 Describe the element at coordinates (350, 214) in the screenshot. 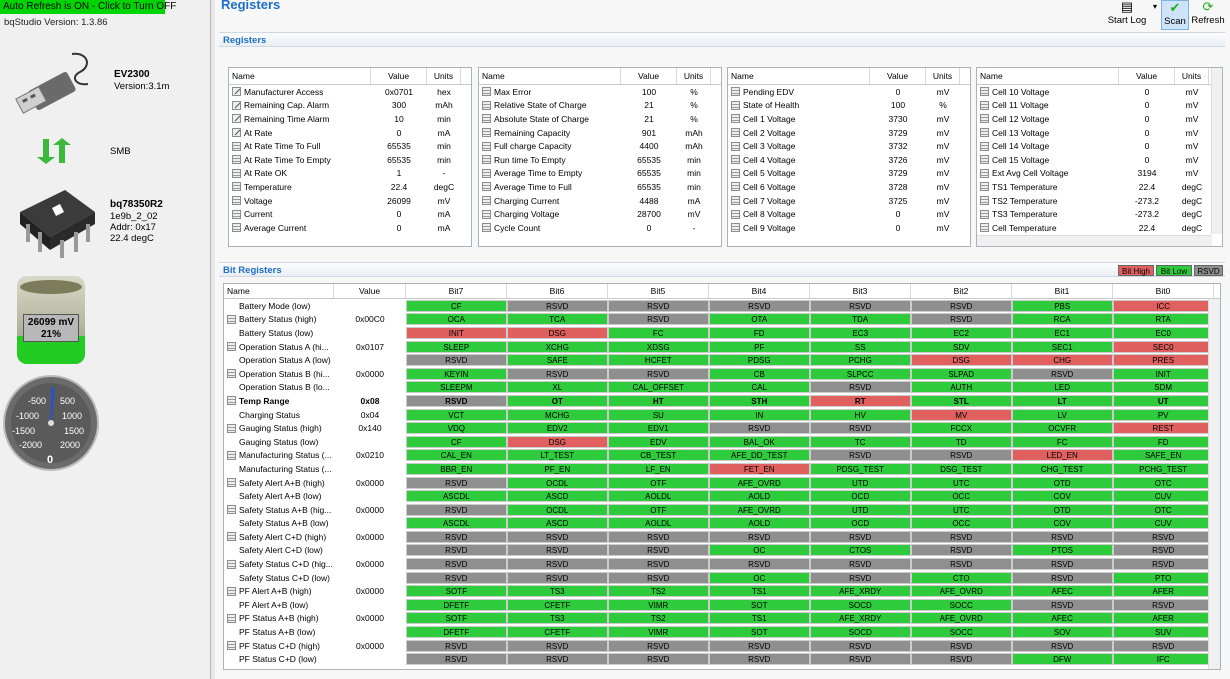

I see `register-row: Current 0 mA` at that location.